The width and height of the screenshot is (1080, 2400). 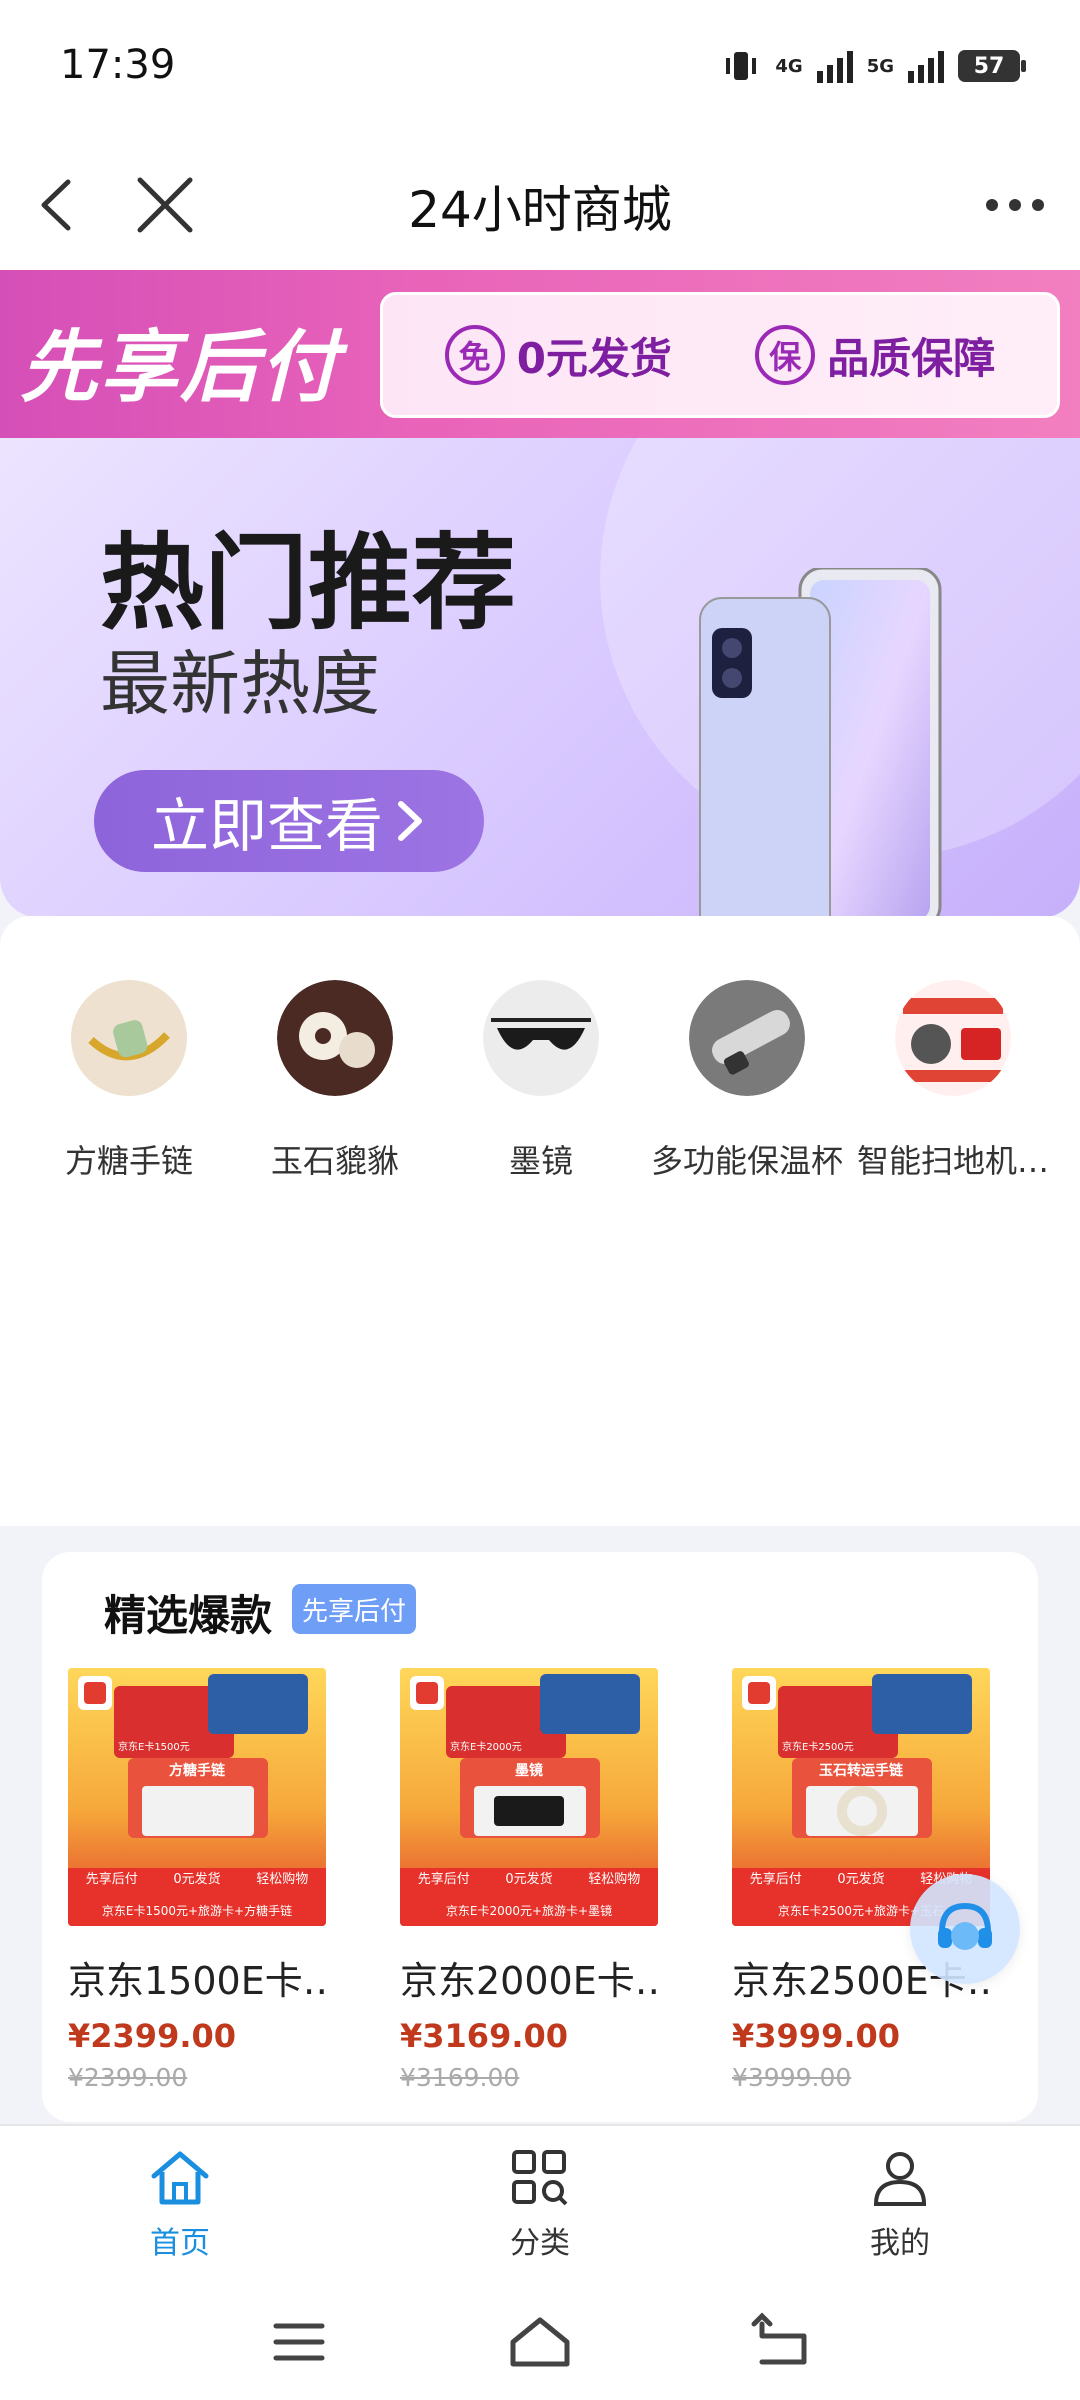 I want to click on tab-label: 首页, so click(x=180, y=2243).